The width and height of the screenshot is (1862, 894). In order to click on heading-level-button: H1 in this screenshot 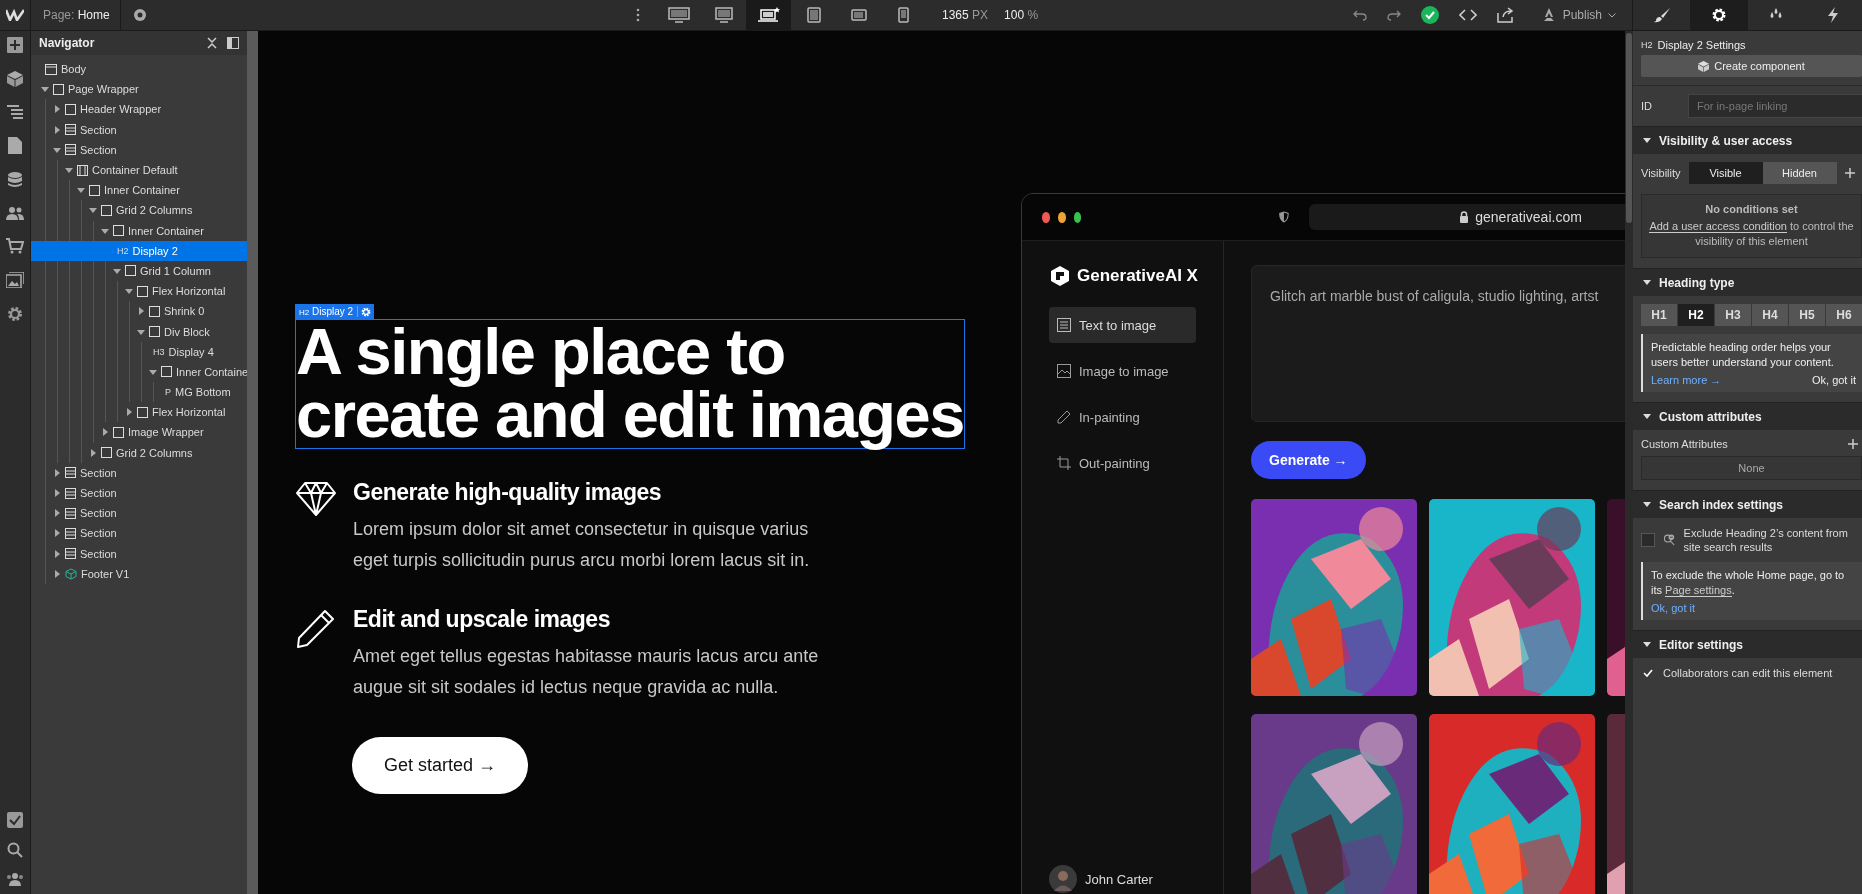, I will do `click(1659, 315)`.